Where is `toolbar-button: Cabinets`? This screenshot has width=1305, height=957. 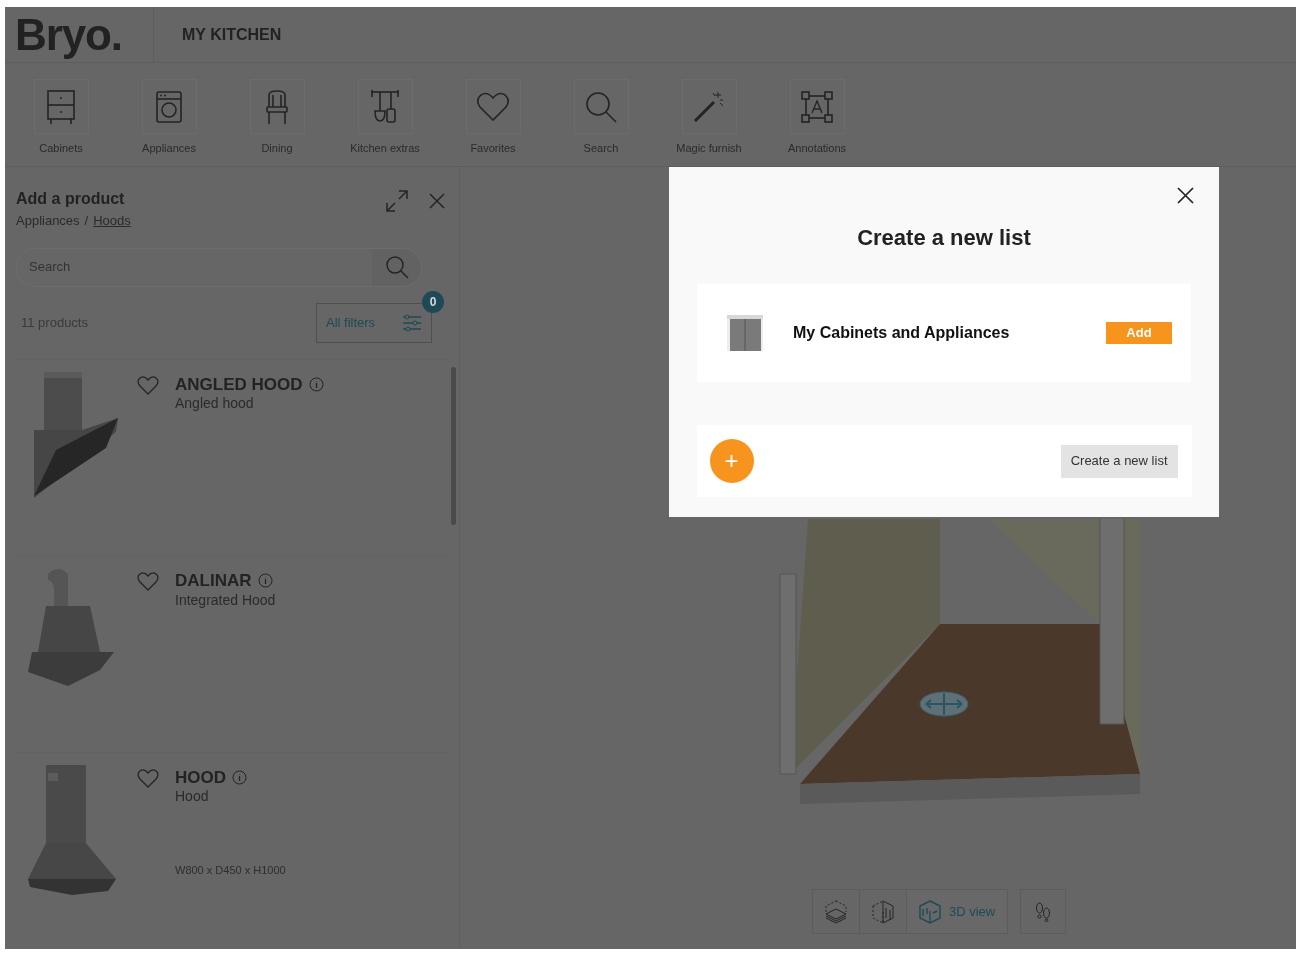 toolbar-button: Cabinets is located at coordinates (61, 118).